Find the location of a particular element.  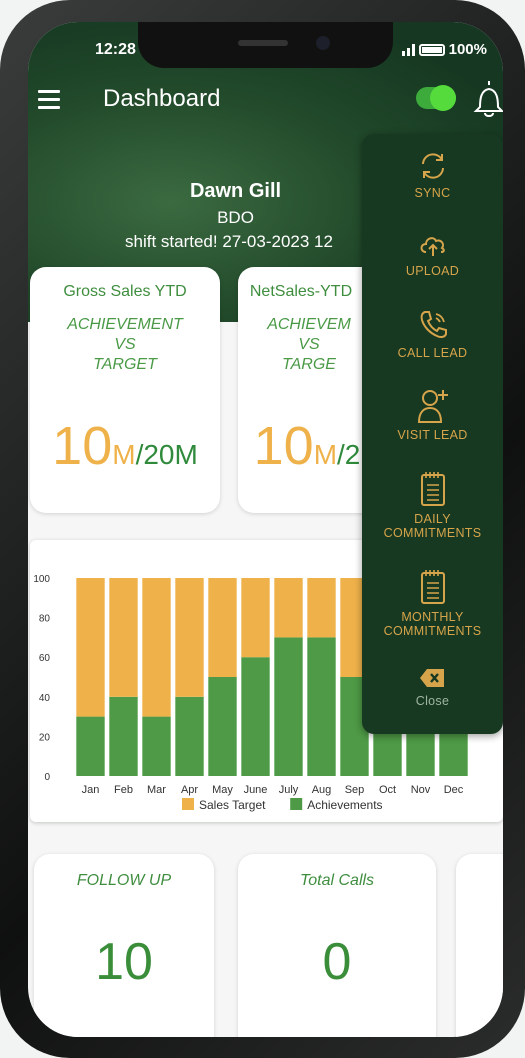

stat-title: Total Calls is located at coordinates (337, 880).